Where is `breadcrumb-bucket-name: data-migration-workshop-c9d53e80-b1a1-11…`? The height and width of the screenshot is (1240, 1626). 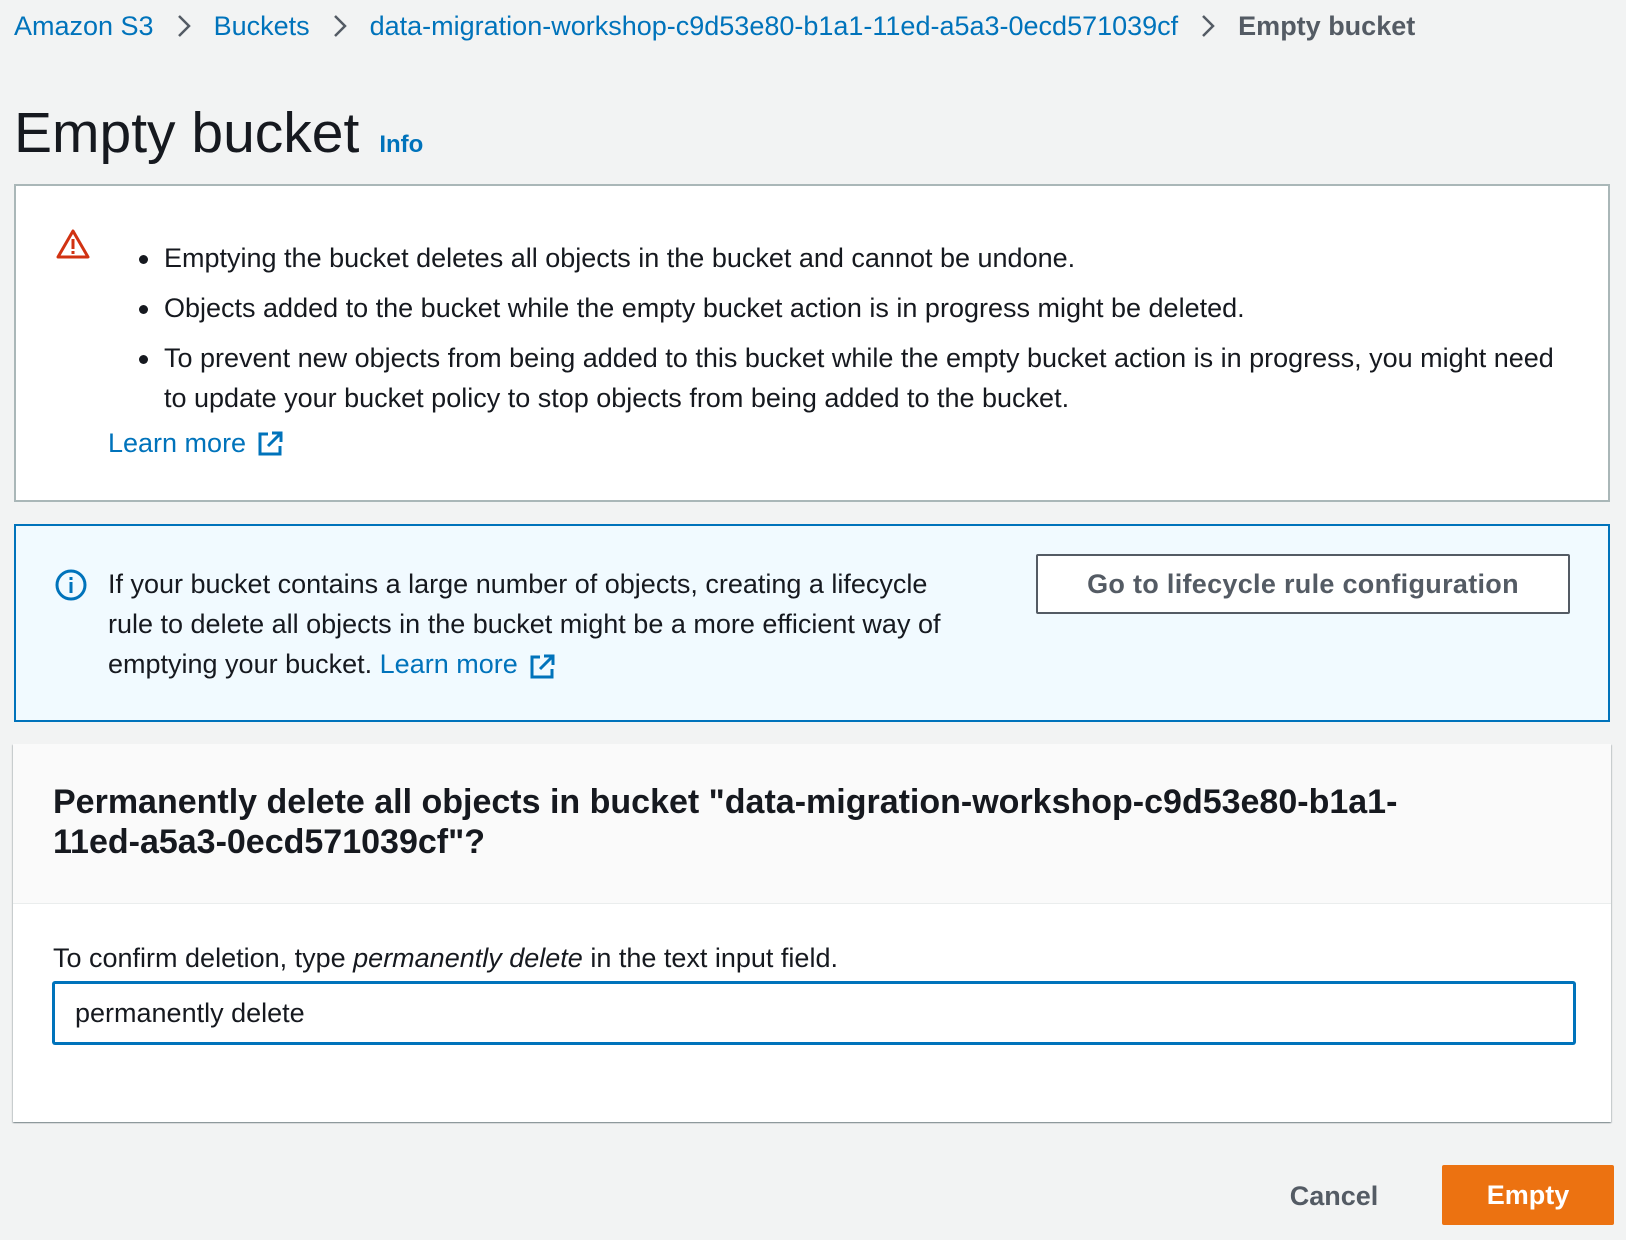
breadcrumb-bucket-name: data-migration-workshop-c9d53e80-b1a1-11… is located at coordinates (774, 26).